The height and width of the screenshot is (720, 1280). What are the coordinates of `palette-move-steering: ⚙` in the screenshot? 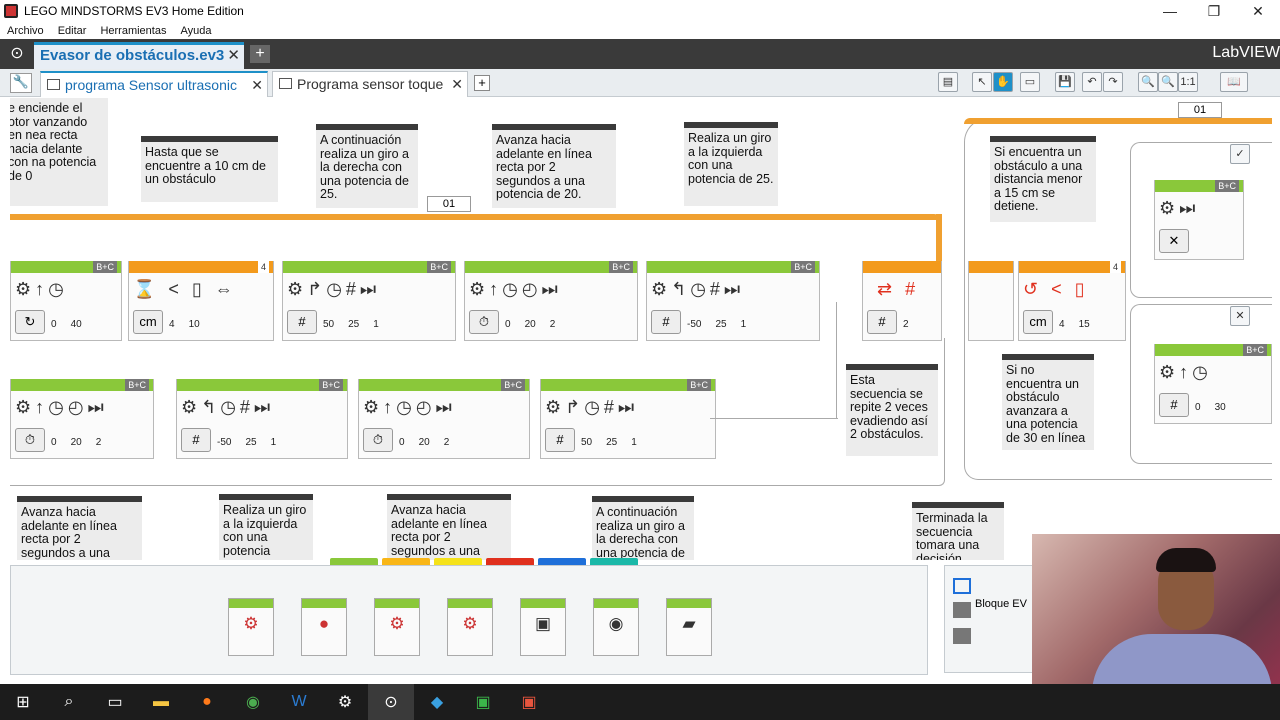 It's located at (397, 627).